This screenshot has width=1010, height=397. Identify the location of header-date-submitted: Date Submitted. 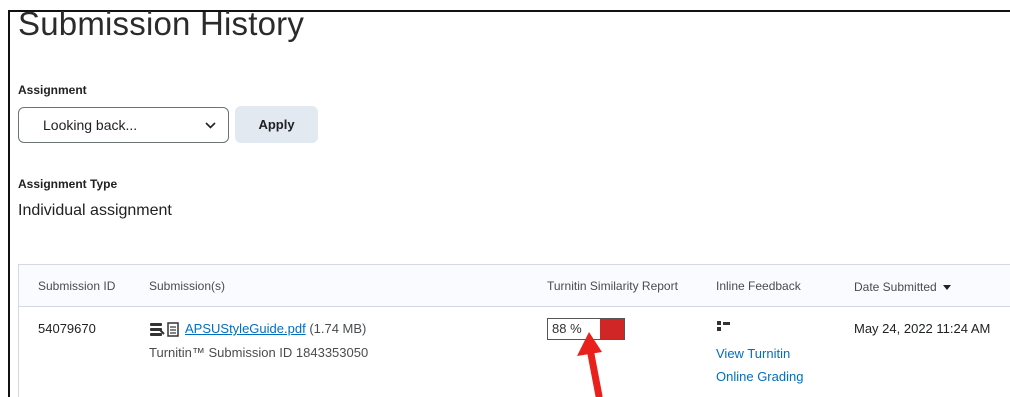
(903, 287).